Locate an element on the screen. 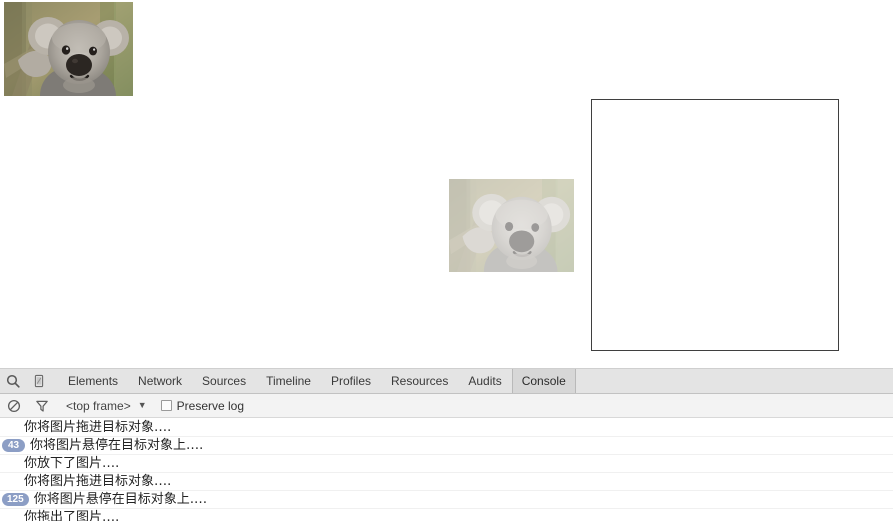 This screenshot has width=893, height=521. tab-sources: Sources is located at coordinates (224, 381).